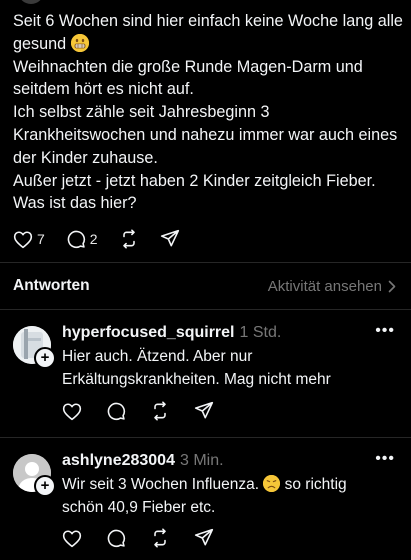  I want to click on comment-button: 2, so click(82, 239).